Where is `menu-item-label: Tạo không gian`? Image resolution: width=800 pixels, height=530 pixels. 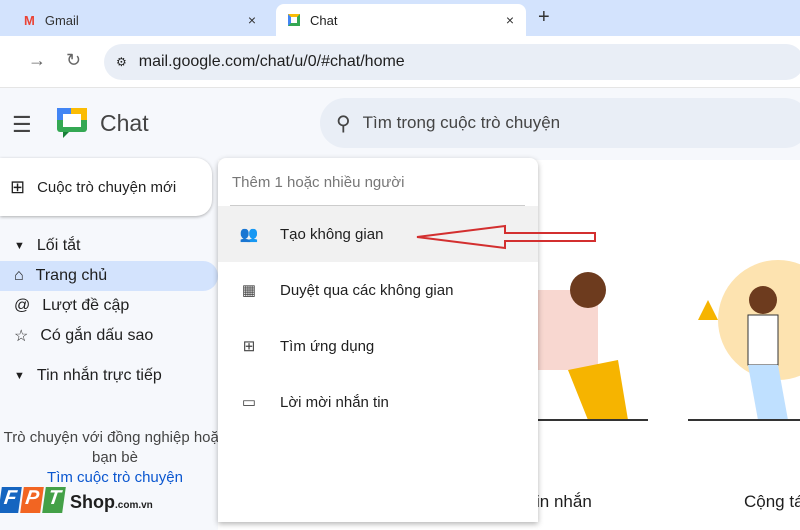
menu-item-label: Tạo không gian is located at coordinates (332, 234).